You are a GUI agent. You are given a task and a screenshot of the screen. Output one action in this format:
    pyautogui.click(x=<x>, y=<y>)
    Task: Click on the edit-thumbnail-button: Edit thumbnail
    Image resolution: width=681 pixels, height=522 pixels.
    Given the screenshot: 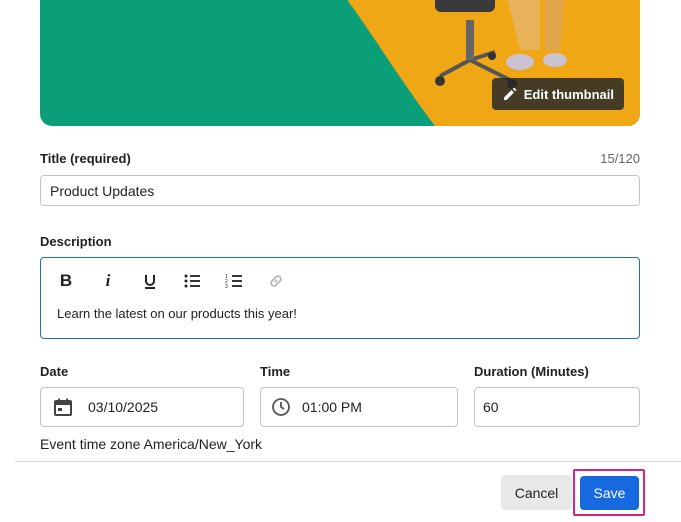 What is the action you would take?
    pyautogui.click(x=557, y=94)
    